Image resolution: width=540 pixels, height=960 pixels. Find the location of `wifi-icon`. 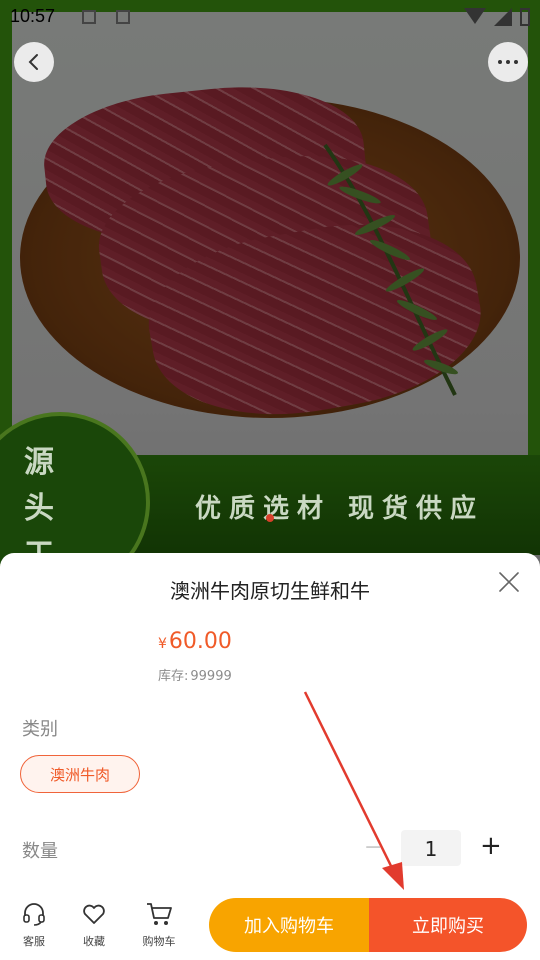

wifi-icon is located at coordinates (475, 16).